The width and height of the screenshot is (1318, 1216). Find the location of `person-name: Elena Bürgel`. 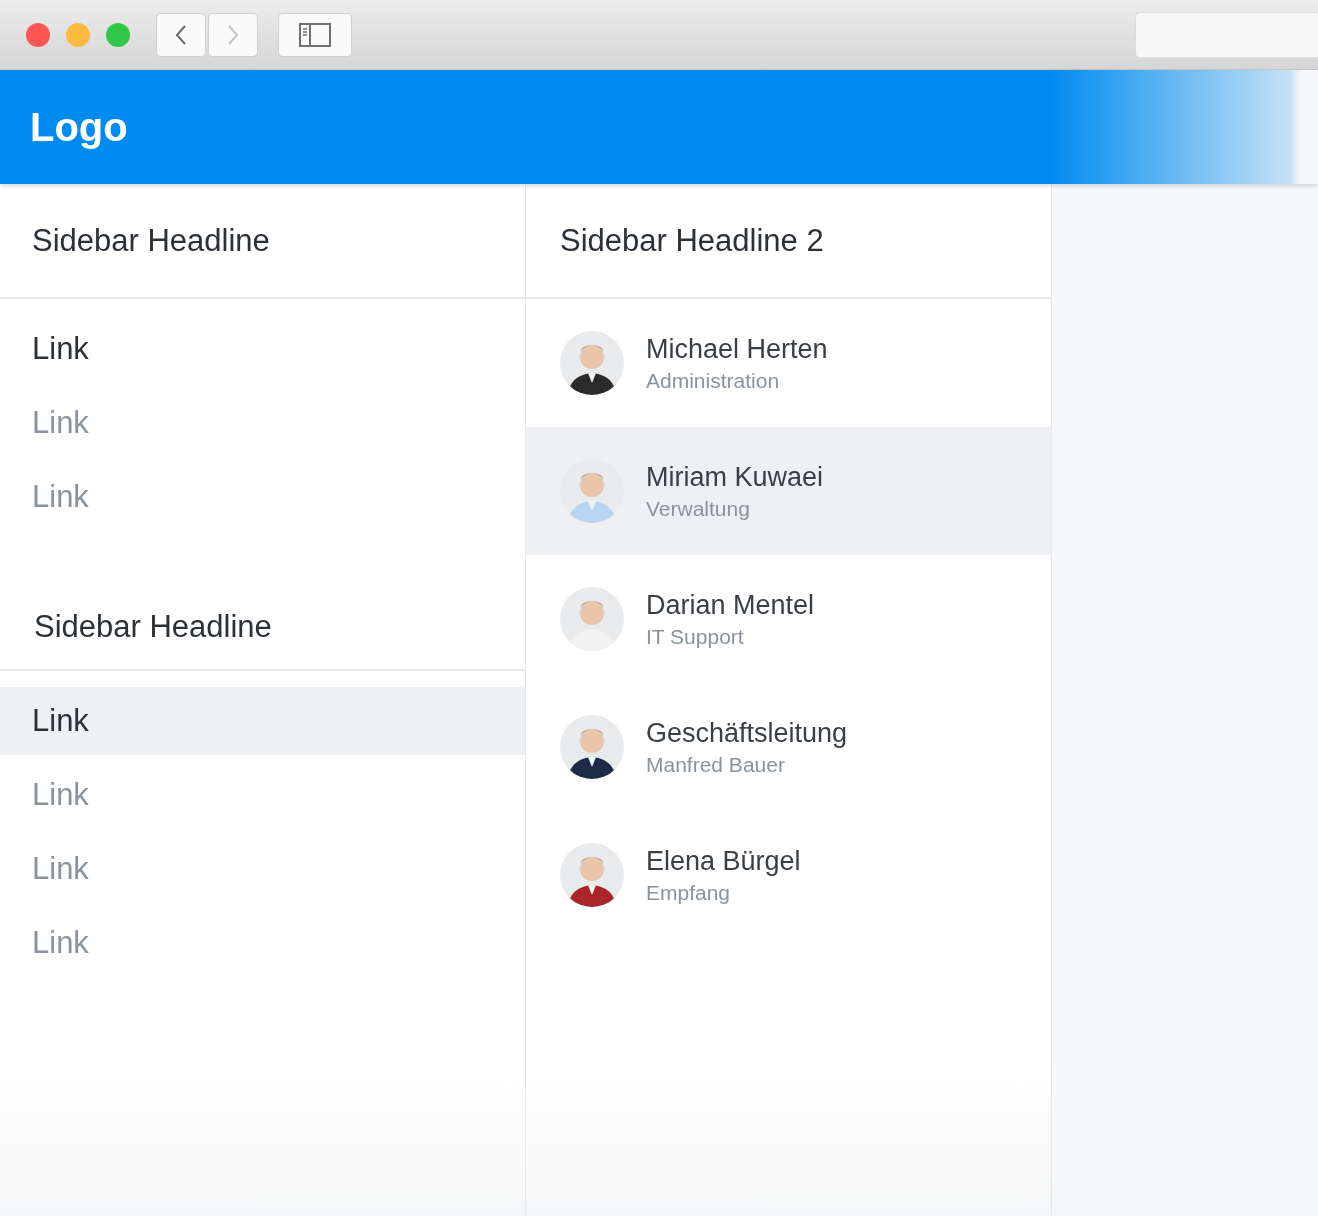

person-name: Elena Bürgel is located at coordinates (723, 861).